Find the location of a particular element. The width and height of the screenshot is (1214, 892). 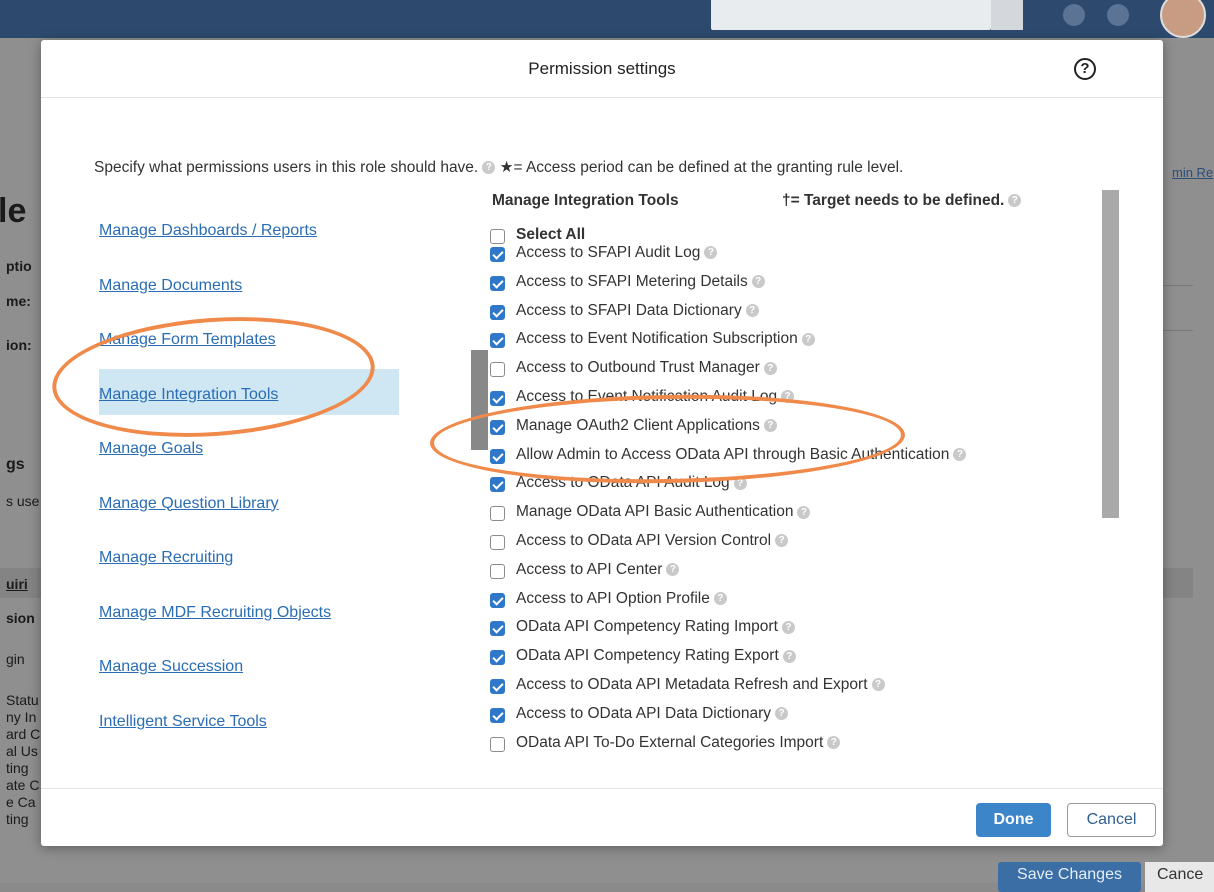

permission-label-text: Access to SFAPI Metering Details is located at coordinates (632, 281).